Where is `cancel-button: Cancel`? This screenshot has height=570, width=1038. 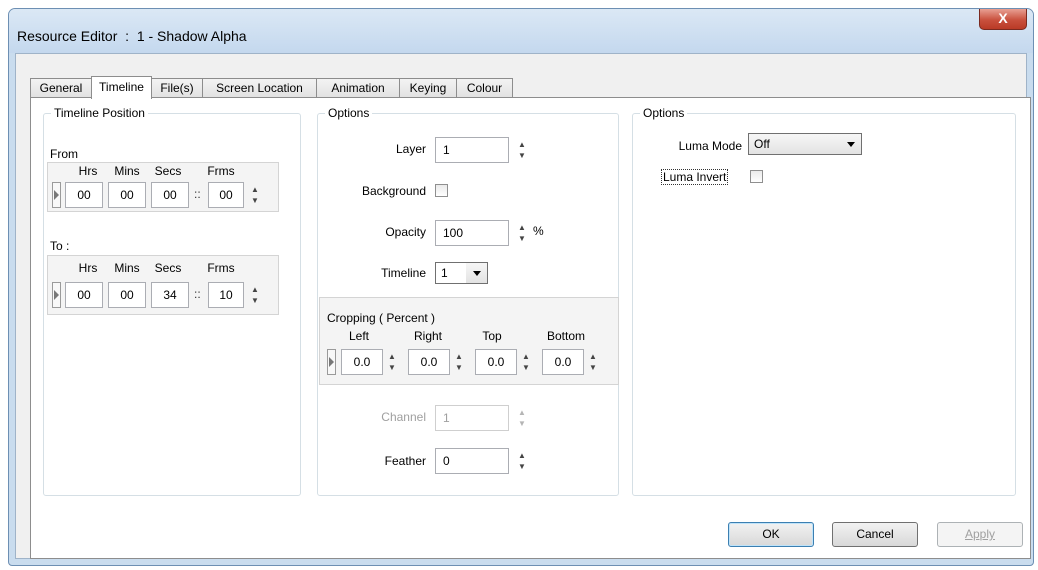
cancel-button: Cancel is located at coordinates (875, 534).